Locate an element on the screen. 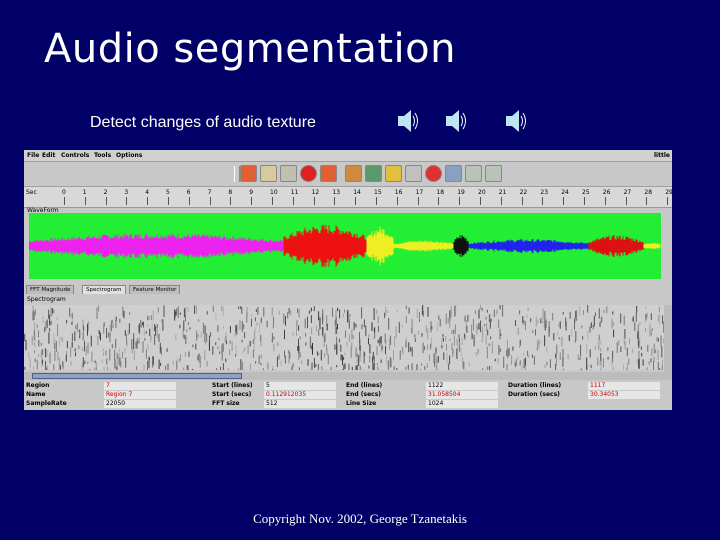  end-lines-value: 1122 is located at coordinates (462, 386).